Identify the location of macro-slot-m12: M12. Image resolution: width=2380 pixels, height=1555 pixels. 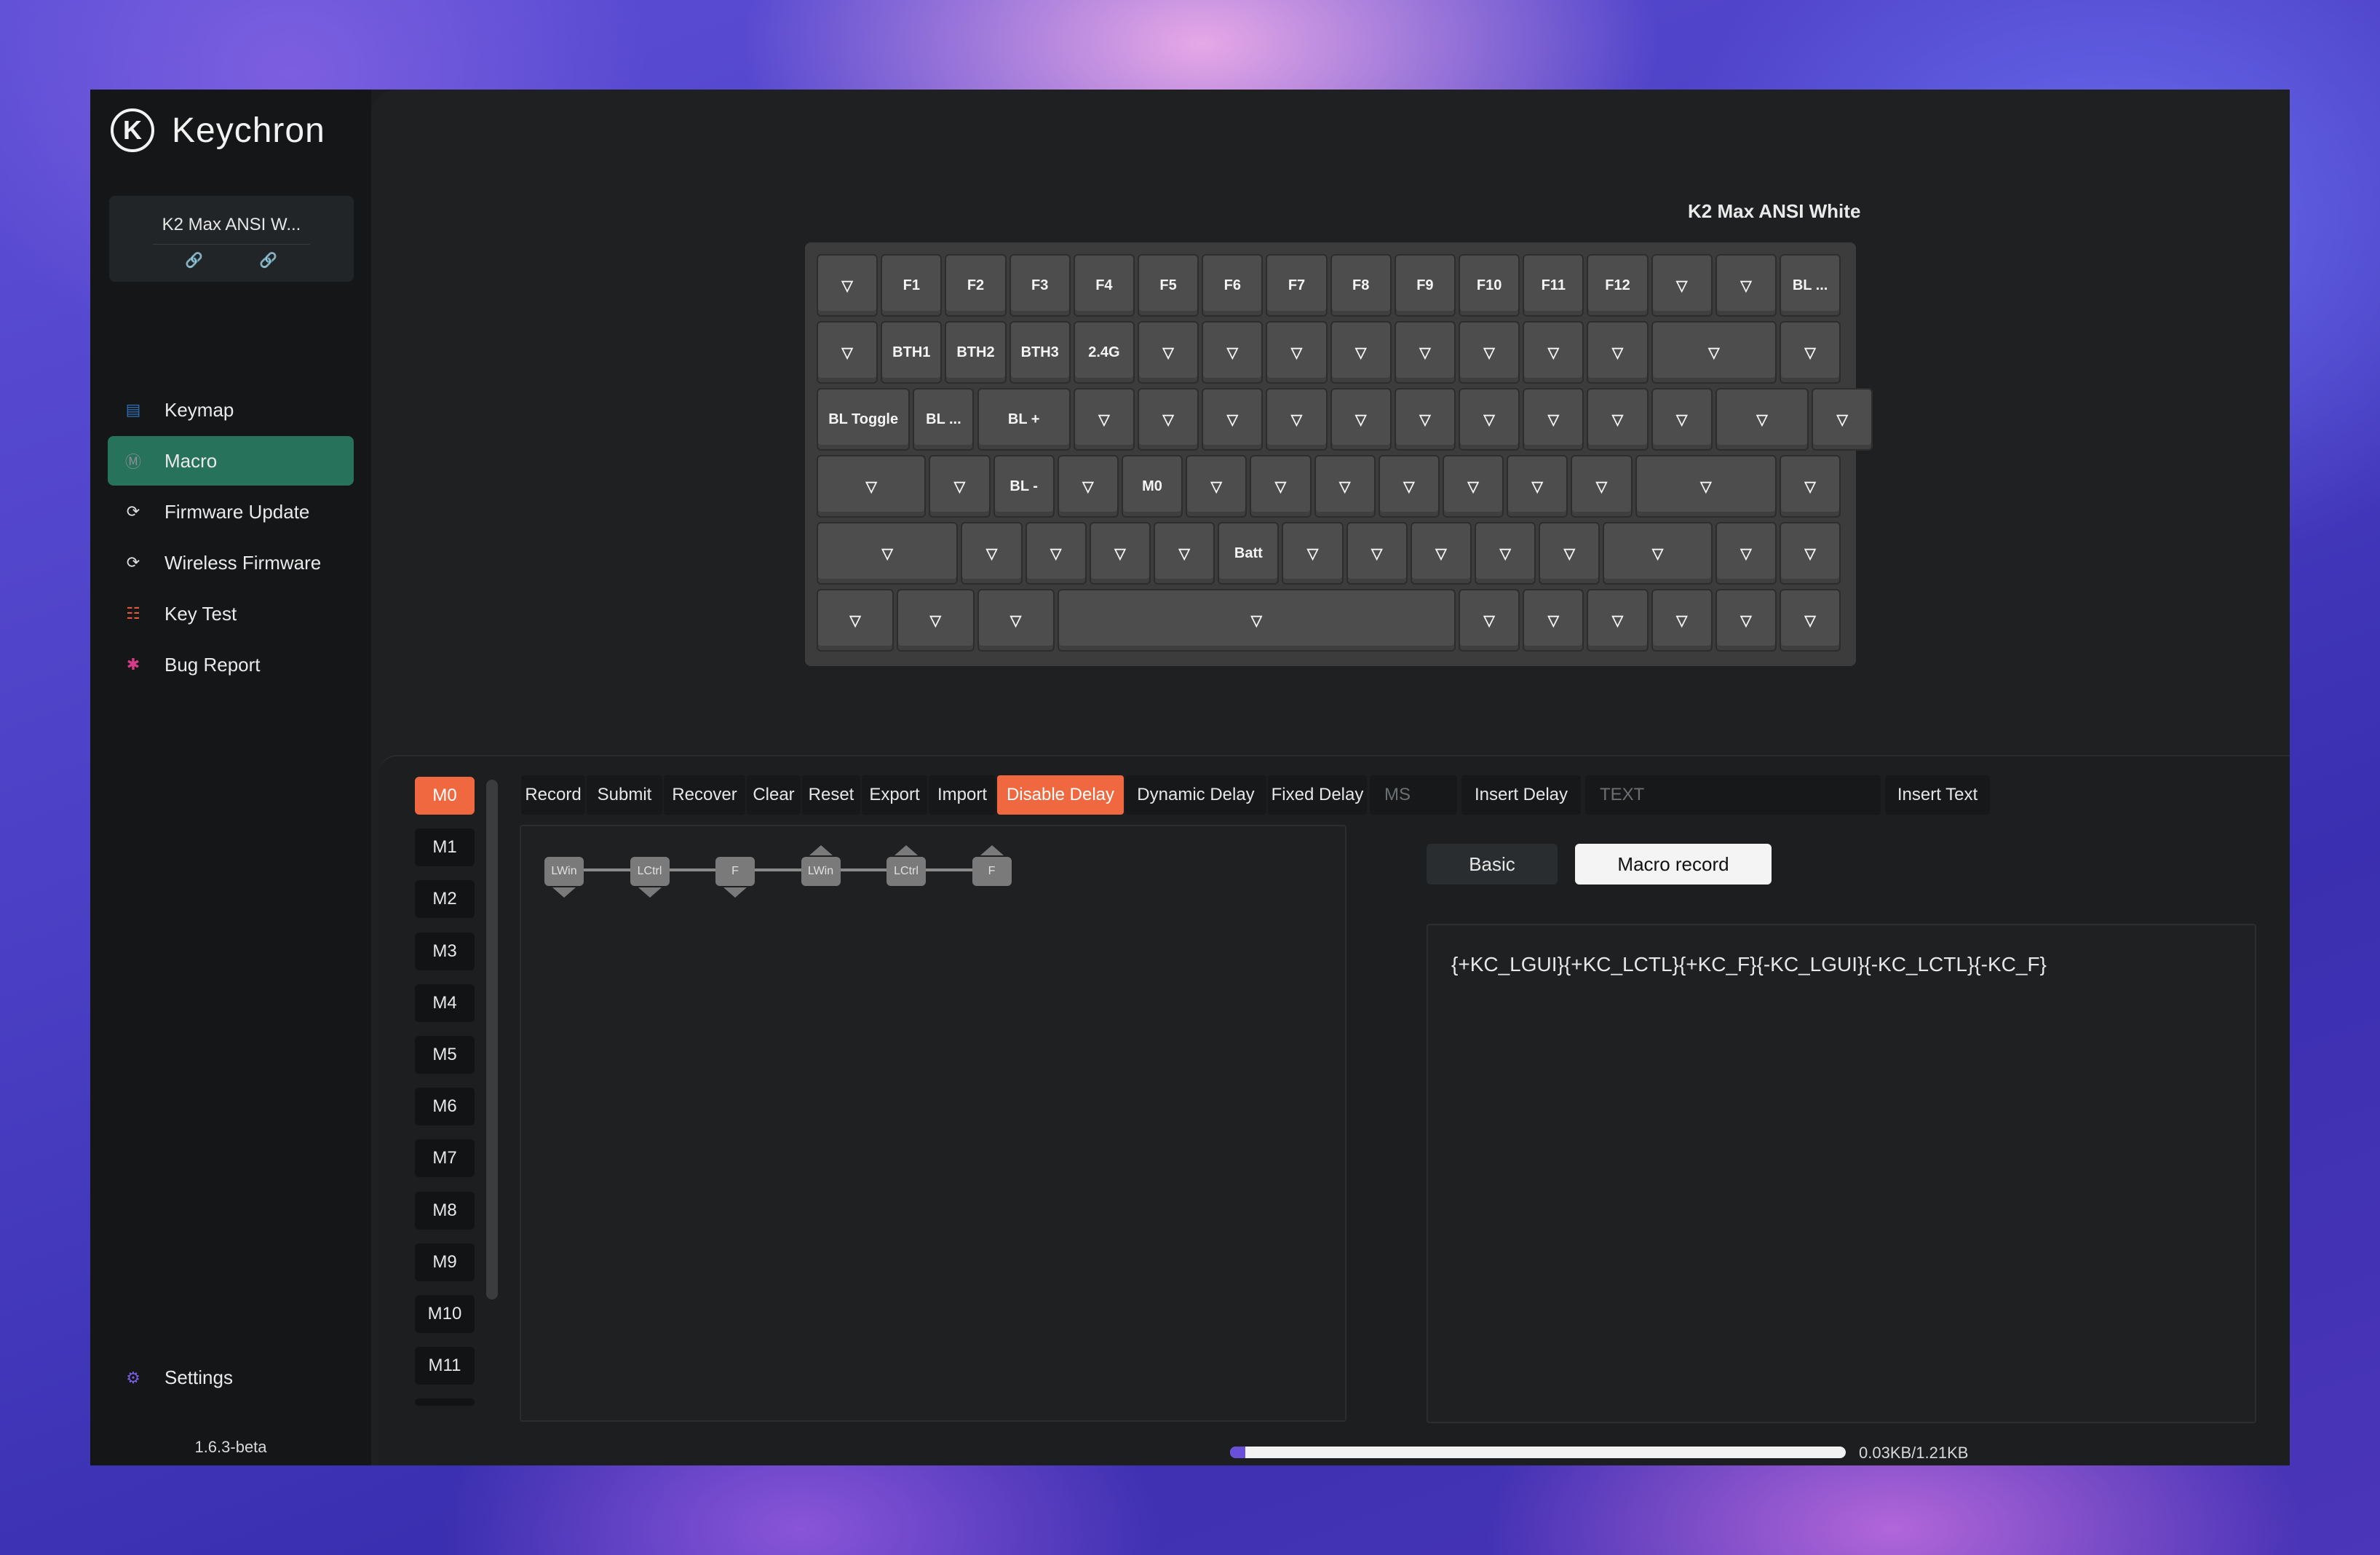
(445, 1402).